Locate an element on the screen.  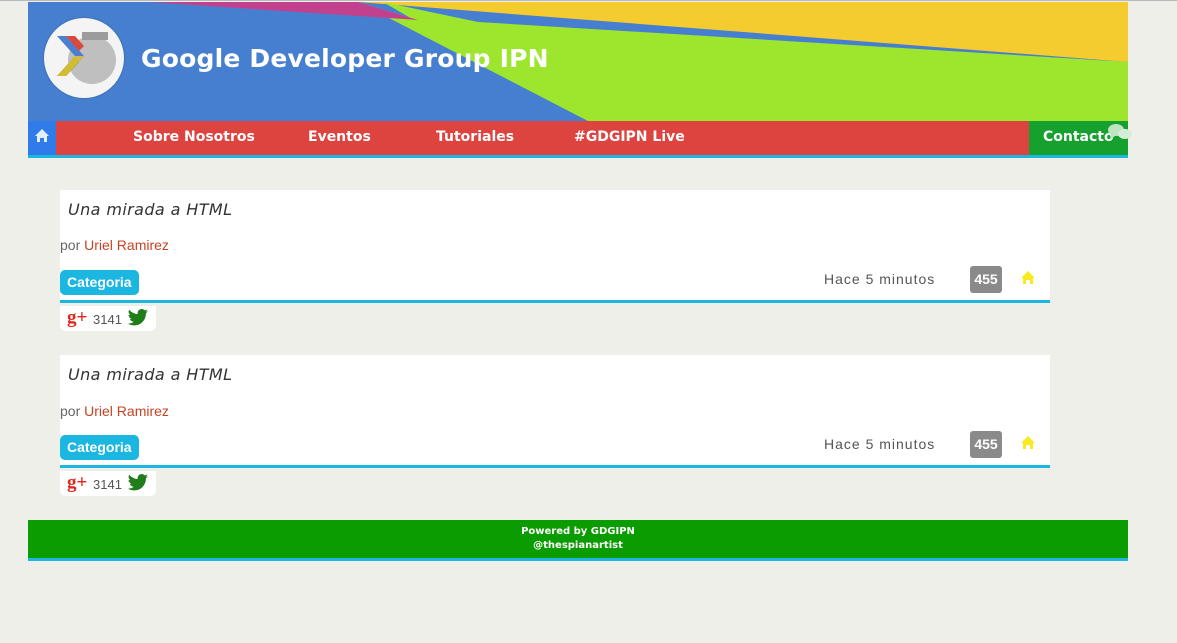
logo-icon is located at coordinates (86, 58).